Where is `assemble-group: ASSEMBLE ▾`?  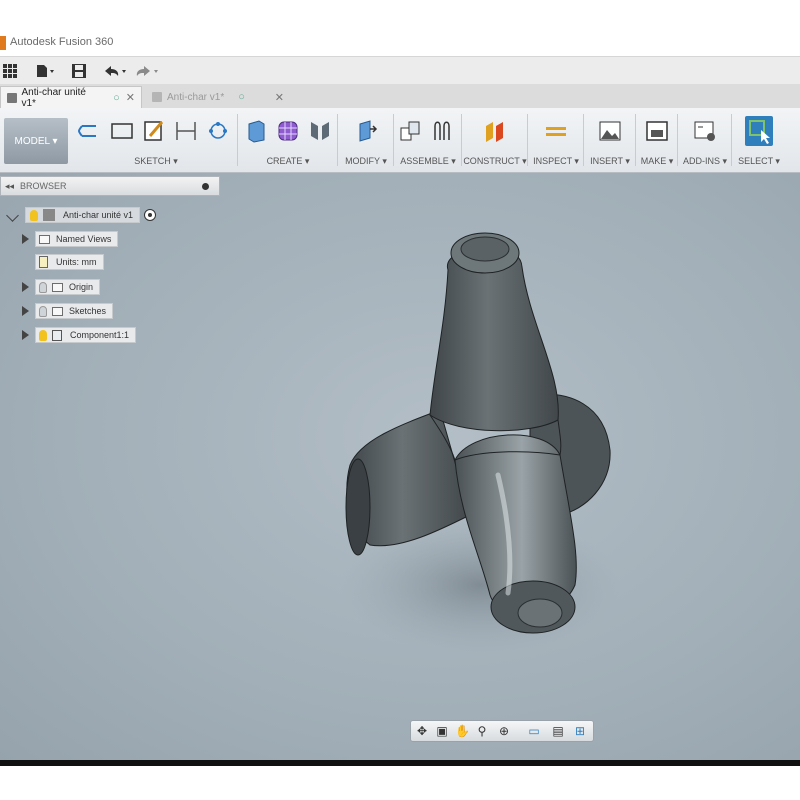
assemble-group: ASSEMBLE ▾ is located at coordinates (428, 140).